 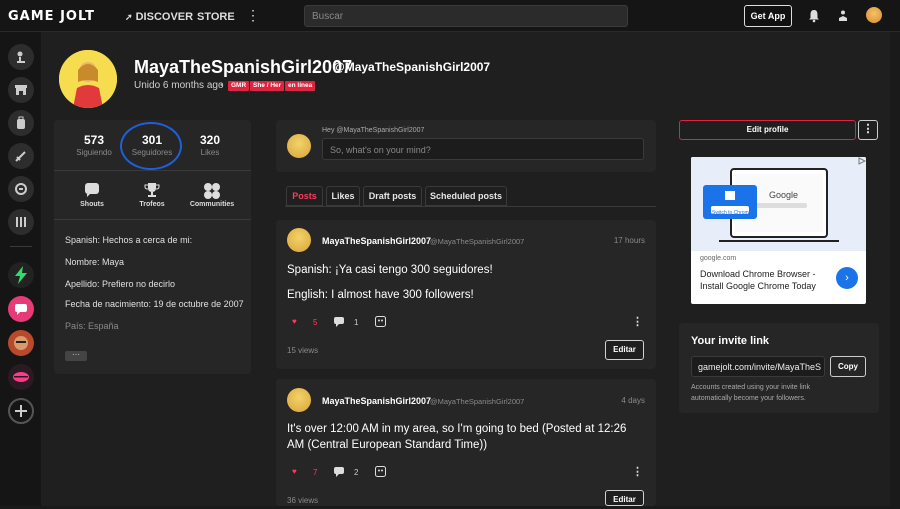 I want to click on composer-greeting: Hey @MayaTheSpanishGirl2007, so click(x=373, y=130).